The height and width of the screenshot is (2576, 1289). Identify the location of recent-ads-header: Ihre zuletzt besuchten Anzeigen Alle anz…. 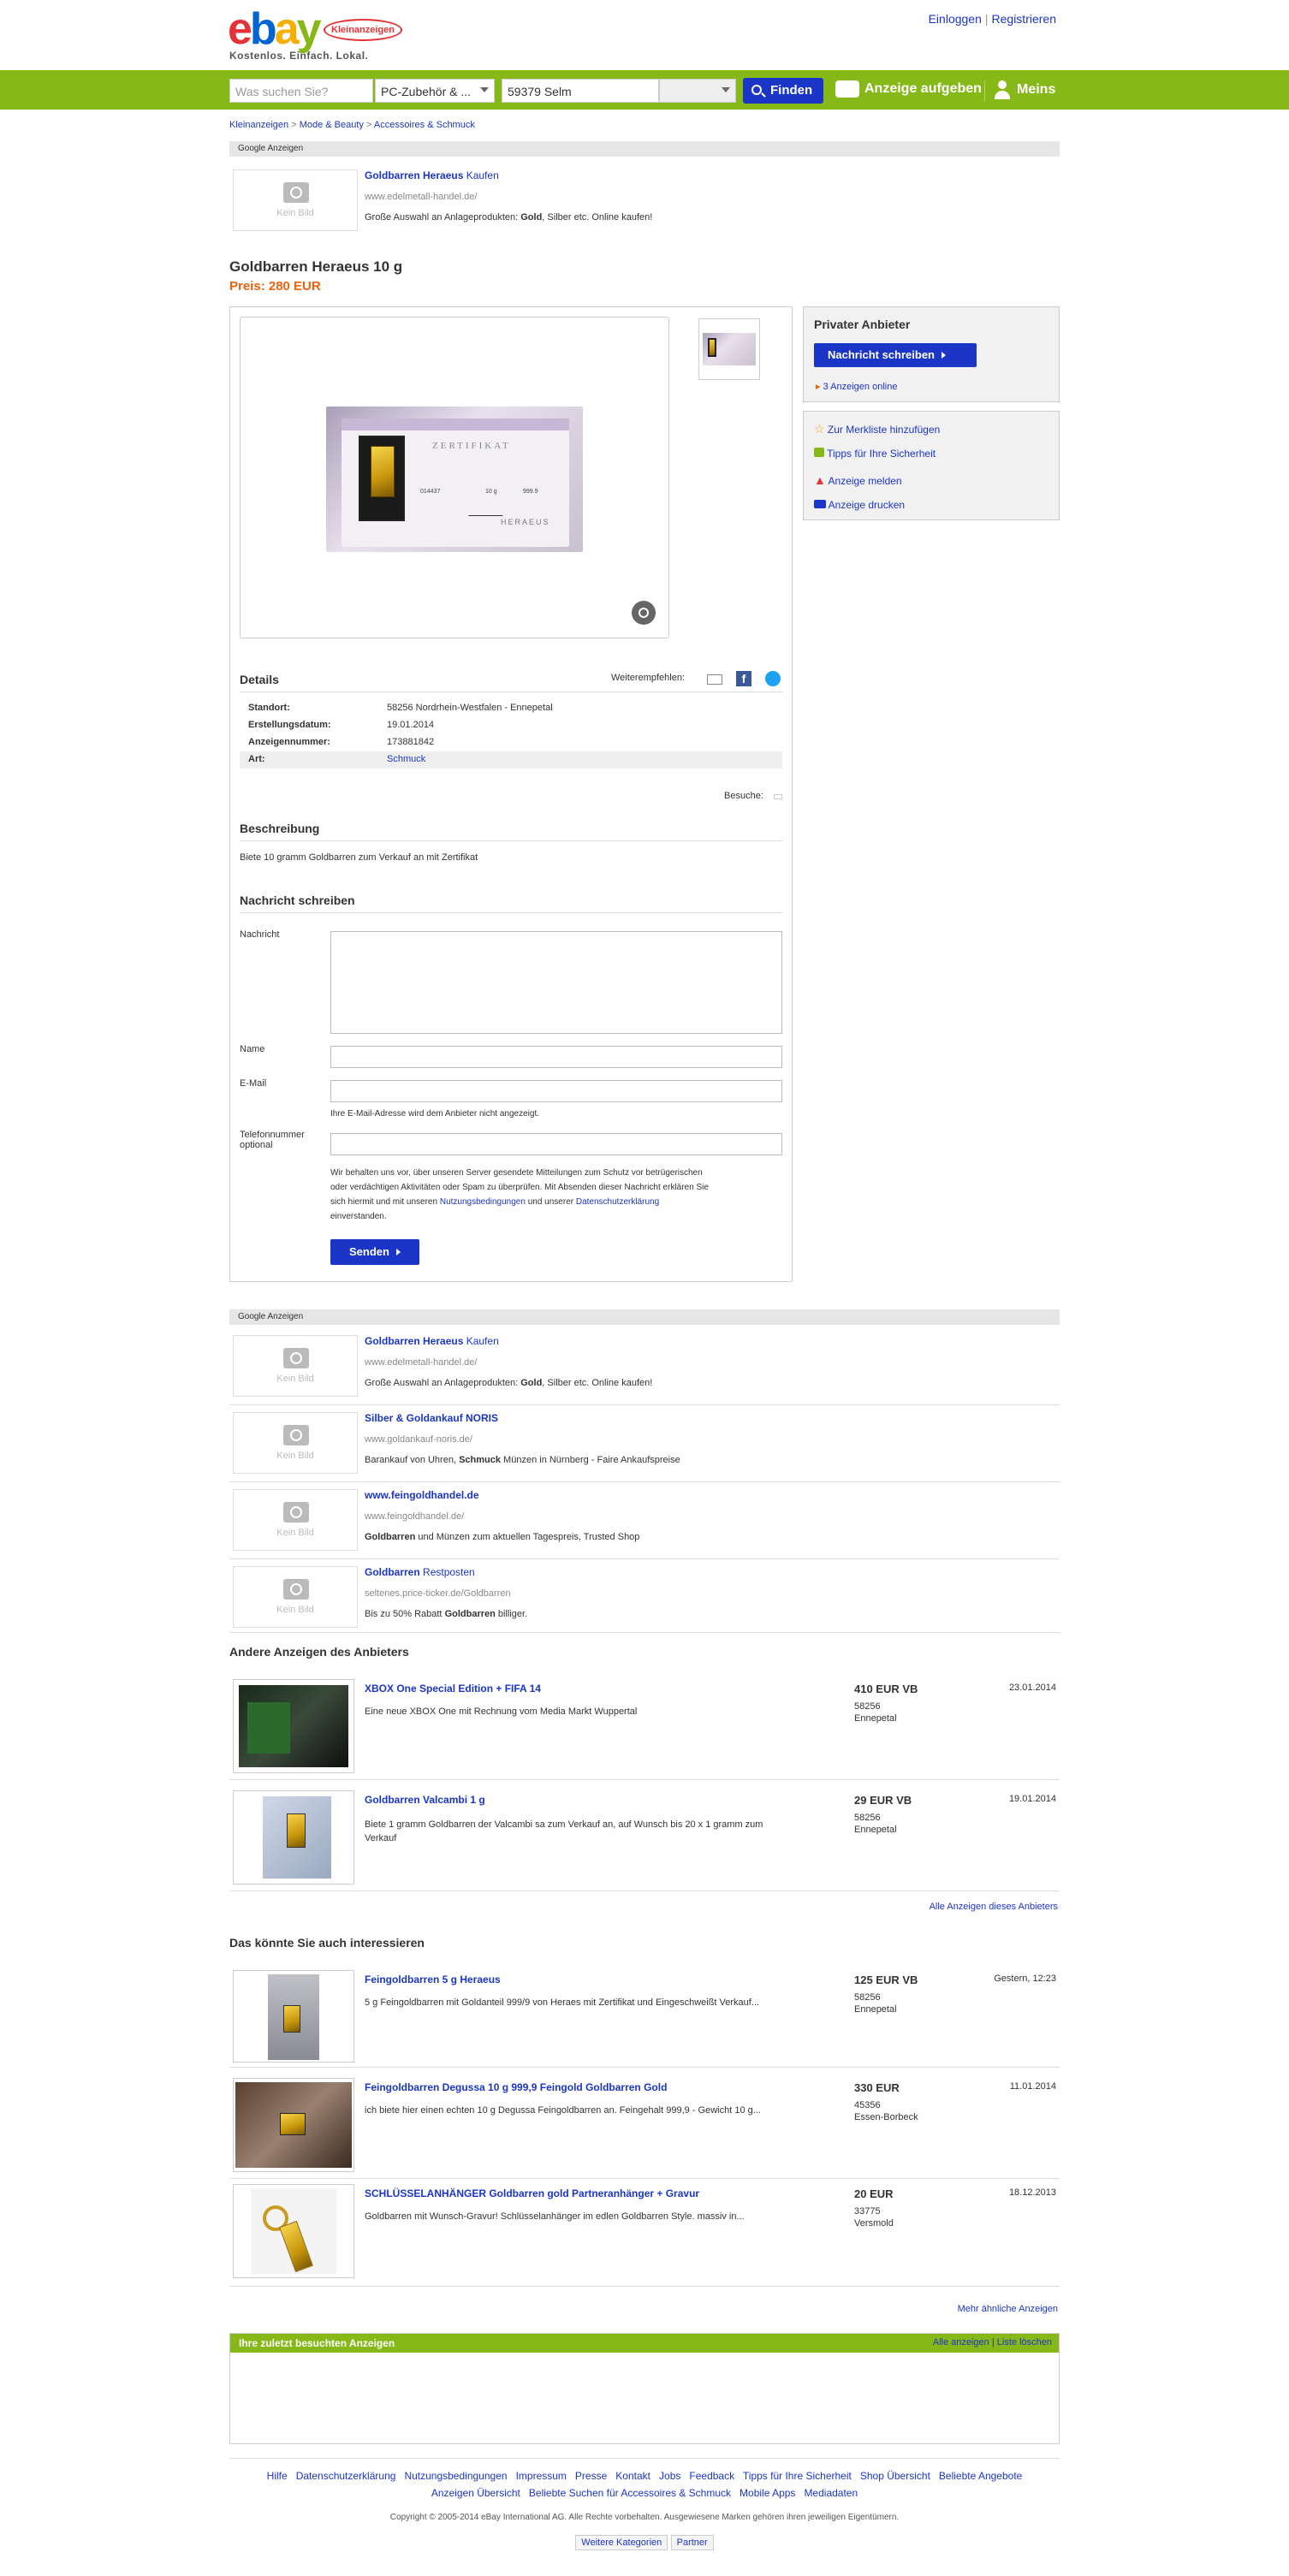
(644, 2343).